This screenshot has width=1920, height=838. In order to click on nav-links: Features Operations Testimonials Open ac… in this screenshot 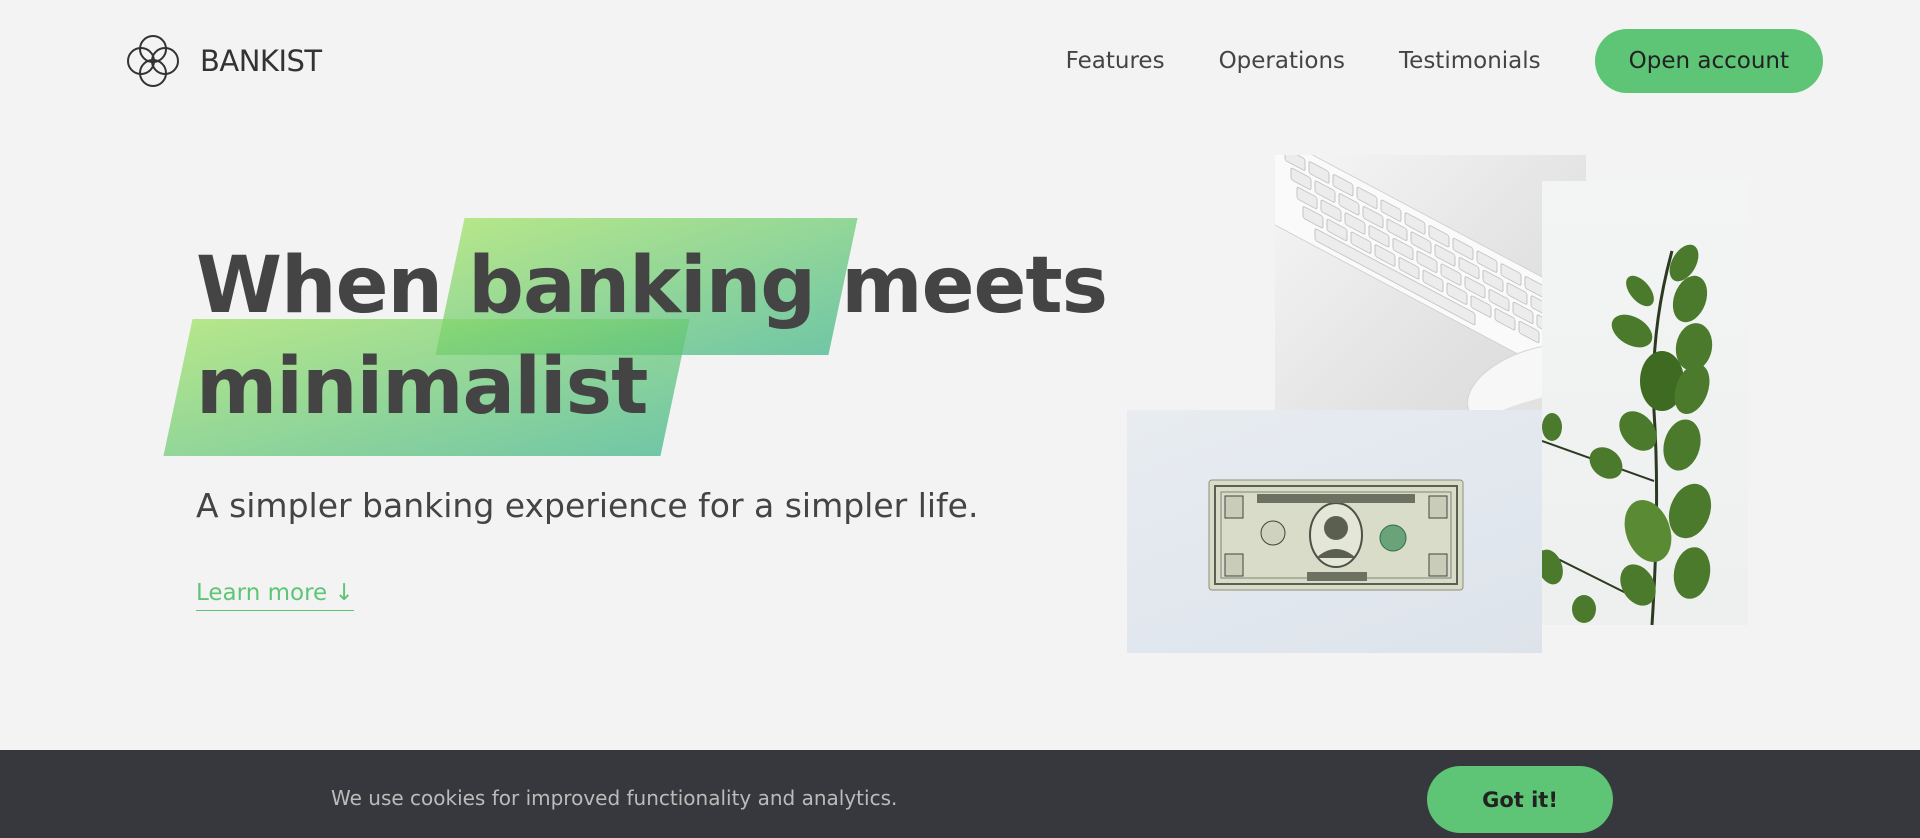, I will do `click(1444, 61)`.